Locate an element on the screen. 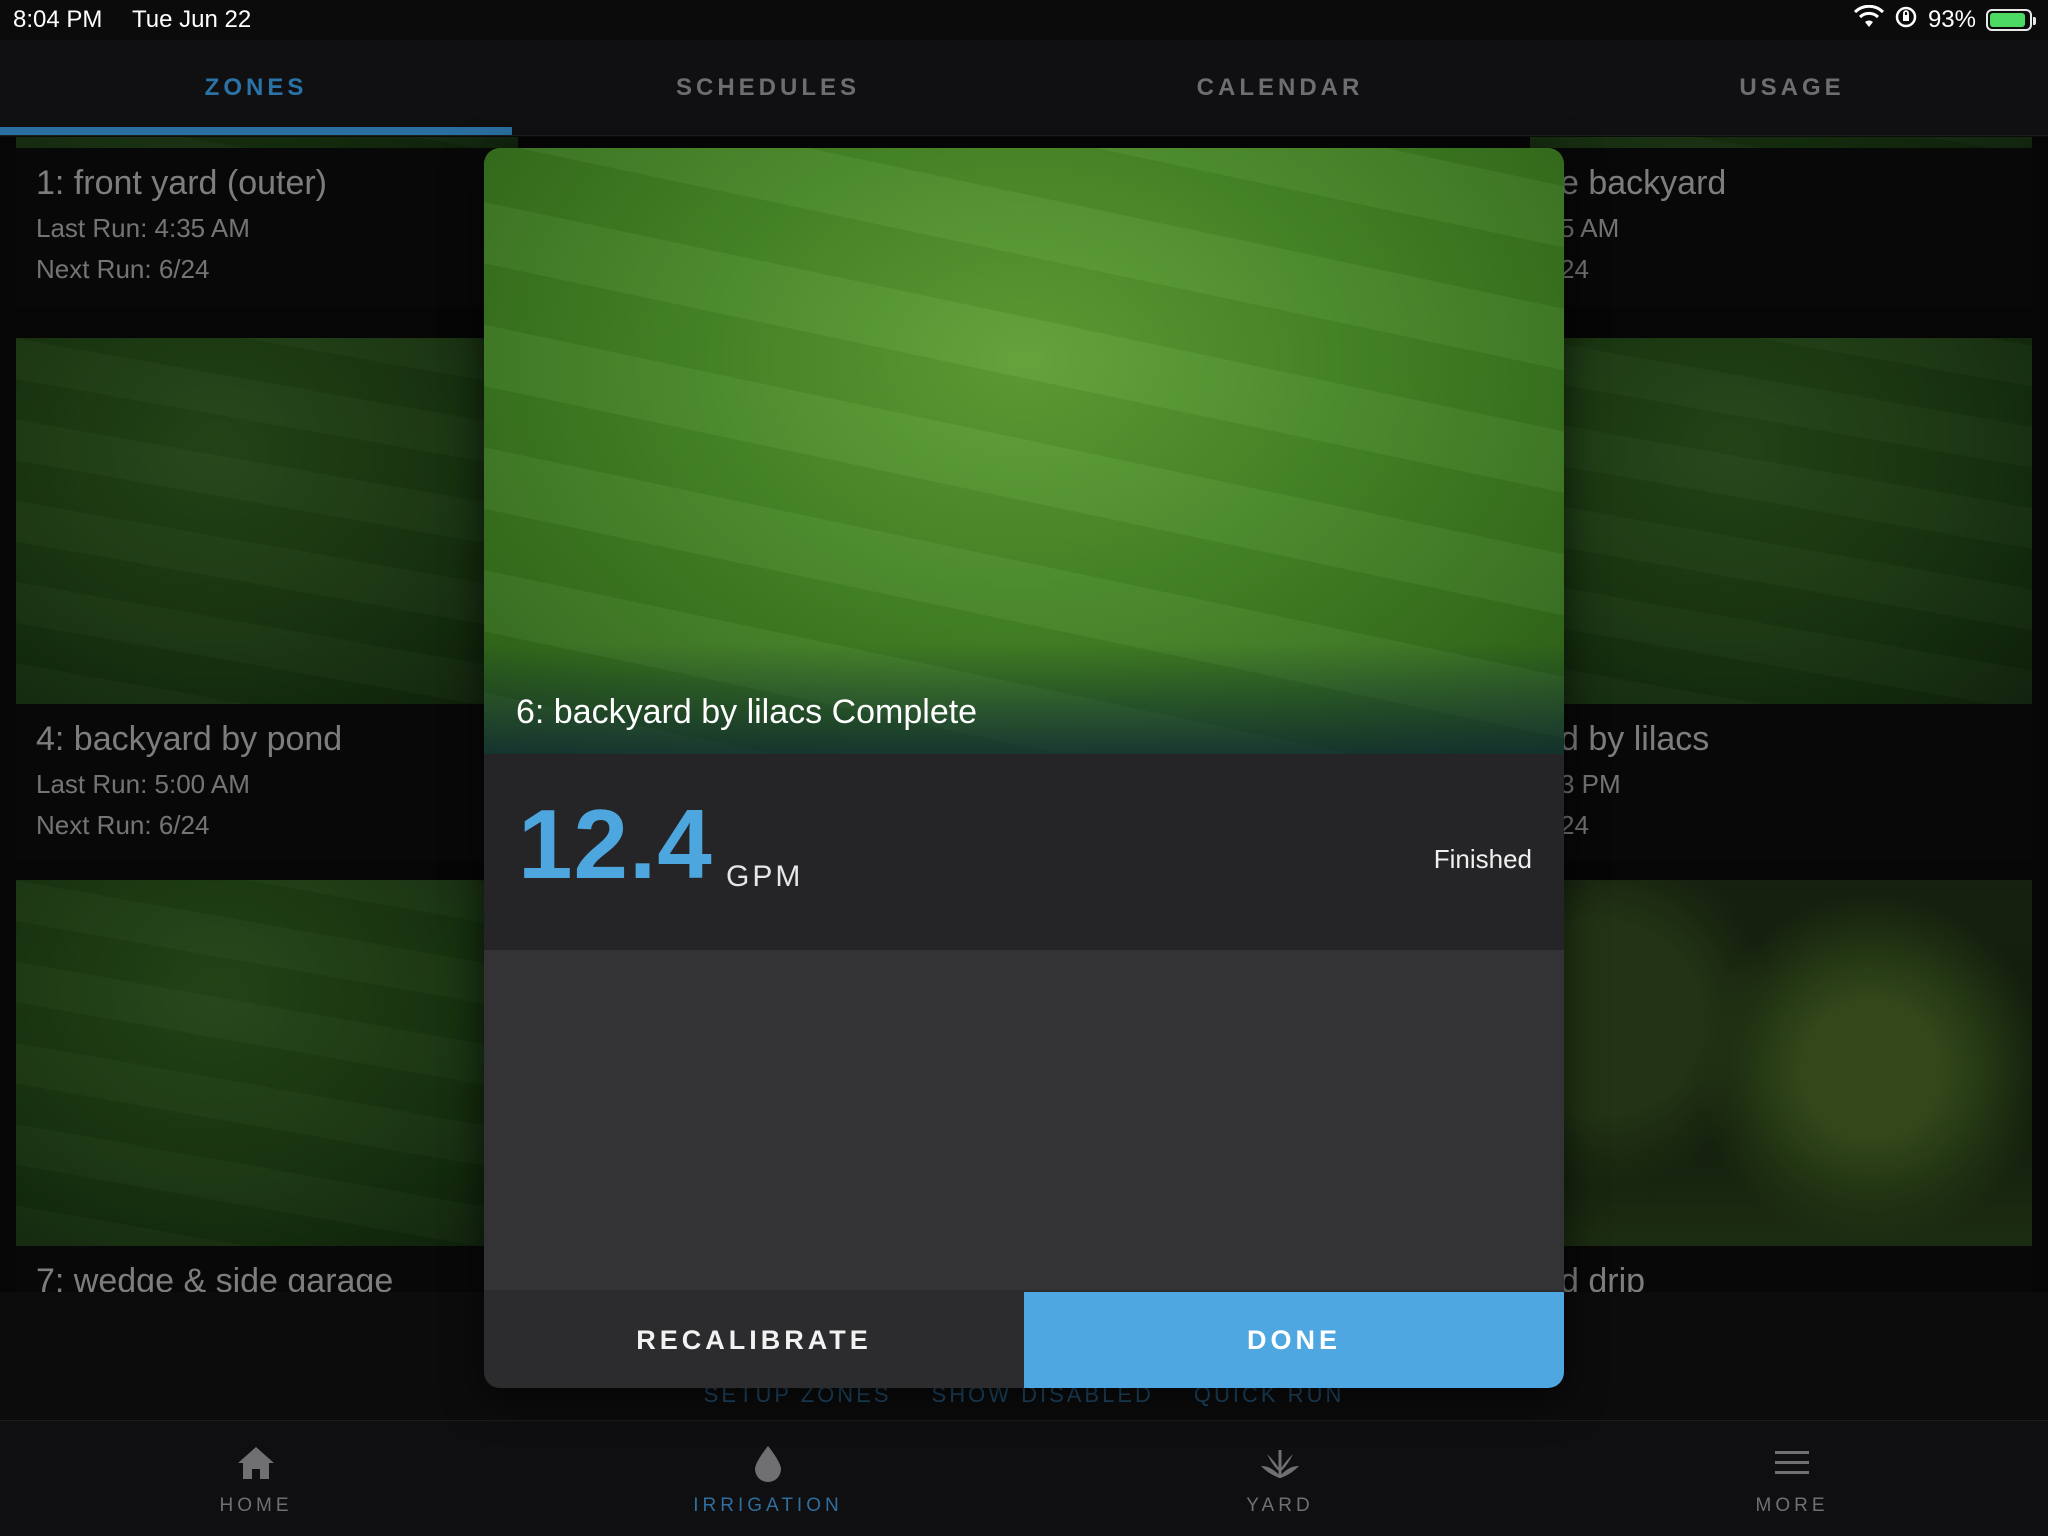 This screenshot has width=2048, height=1536. flow-panel: 12.4 GPM Finished is located at coordinates (1024, 852).